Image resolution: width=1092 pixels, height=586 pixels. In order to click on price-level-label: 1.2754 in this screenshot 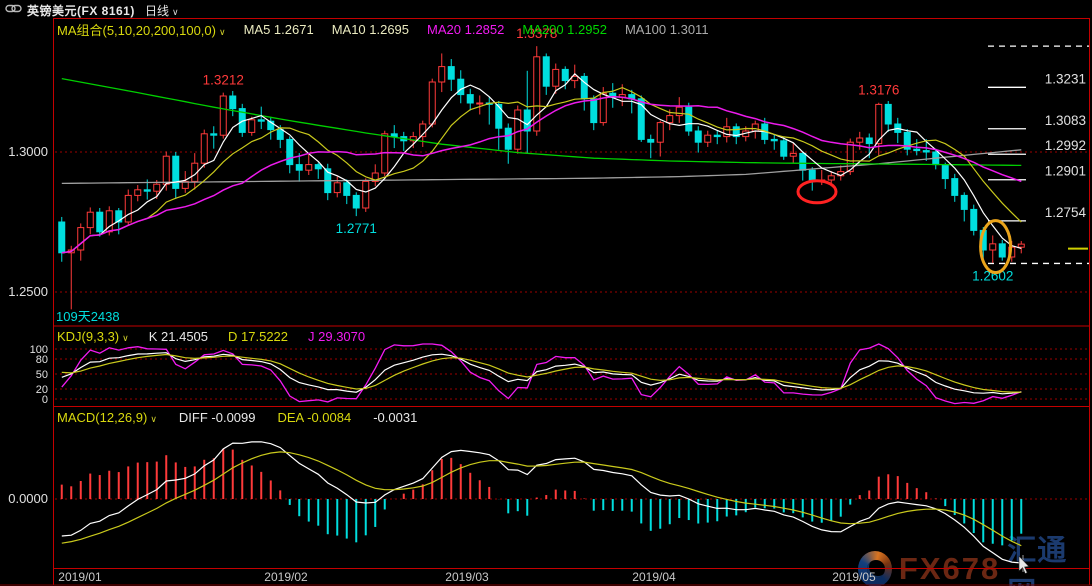, I will do `click(1066, 212)`.